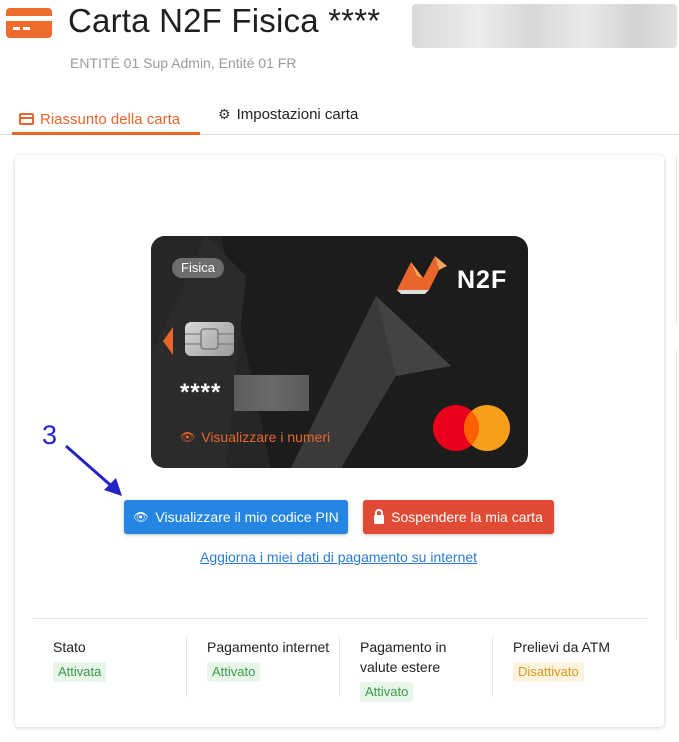  Describe the element at coordinates (561, 647) in the screenshot. I see `status-label: Prelievi da ATM` at that location.